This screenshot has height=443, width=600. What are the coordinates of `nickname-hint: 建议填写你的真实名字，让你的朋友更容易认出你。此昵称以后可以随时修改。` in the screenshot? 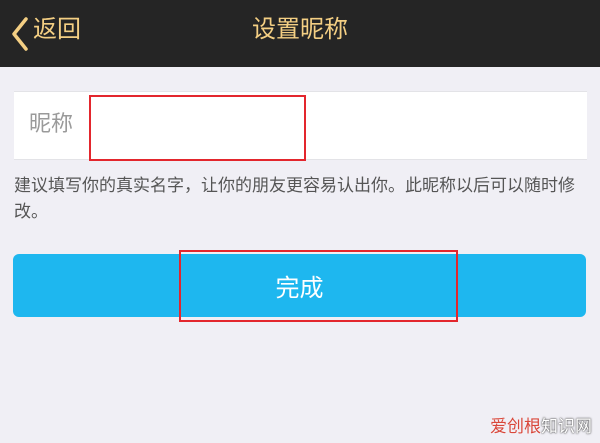 It's located at (294, 199).